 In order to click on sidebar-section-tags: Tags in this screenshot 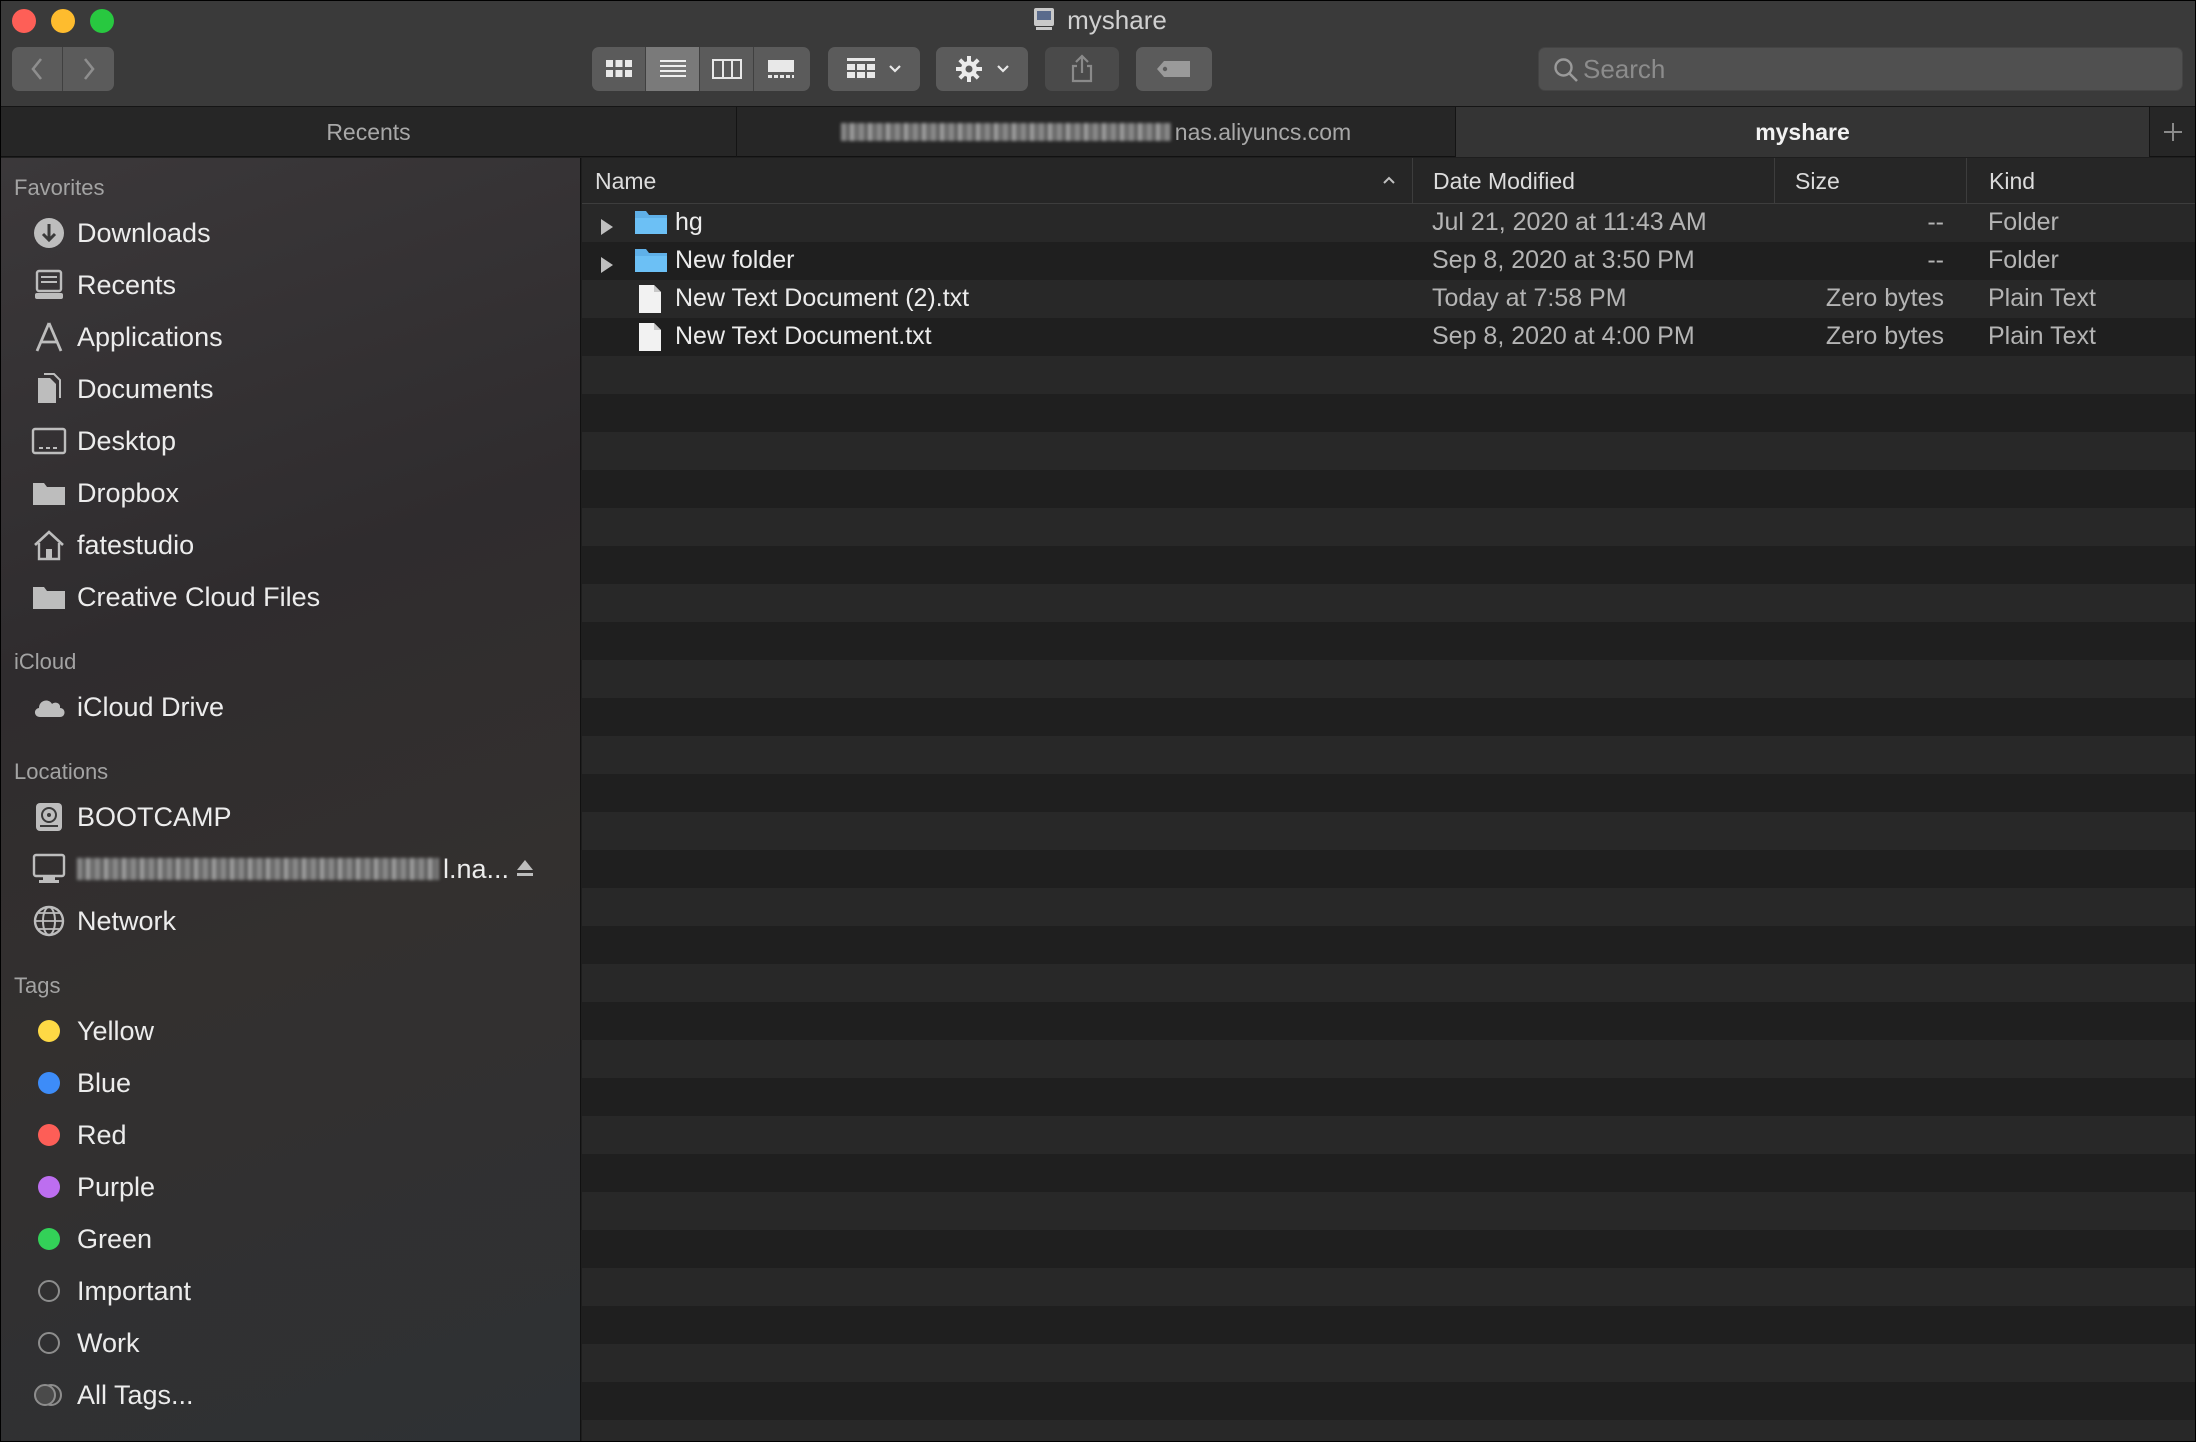, I will do `click(37, 985)`.